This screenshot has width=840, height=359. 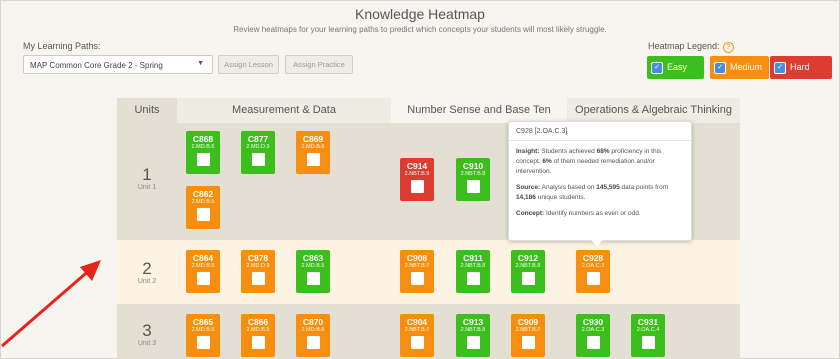 What do you see at coordinates (528, 322) in the screenshot?
I see `tile-code: C909` at bounding box center [528, 322].